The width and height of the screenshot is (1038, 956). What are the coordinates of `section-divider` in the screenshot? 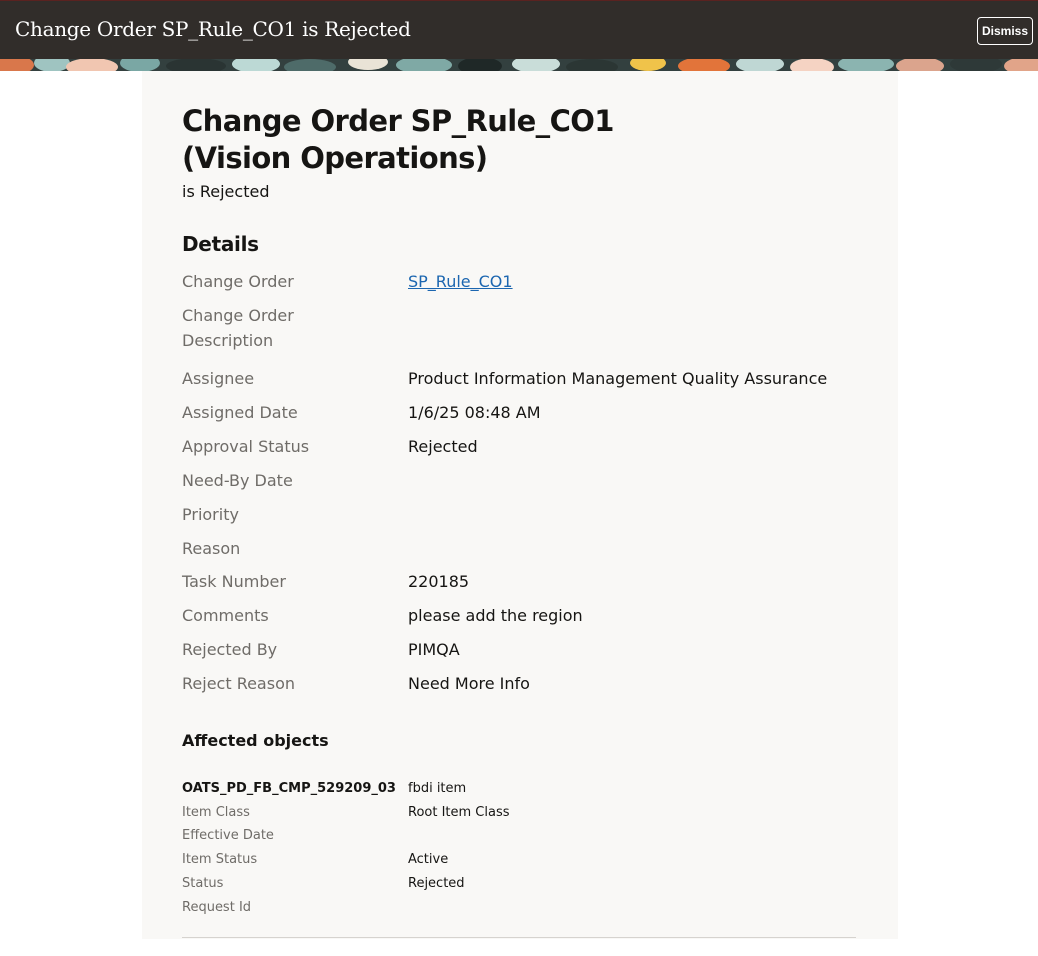 It's located at (519, 937).